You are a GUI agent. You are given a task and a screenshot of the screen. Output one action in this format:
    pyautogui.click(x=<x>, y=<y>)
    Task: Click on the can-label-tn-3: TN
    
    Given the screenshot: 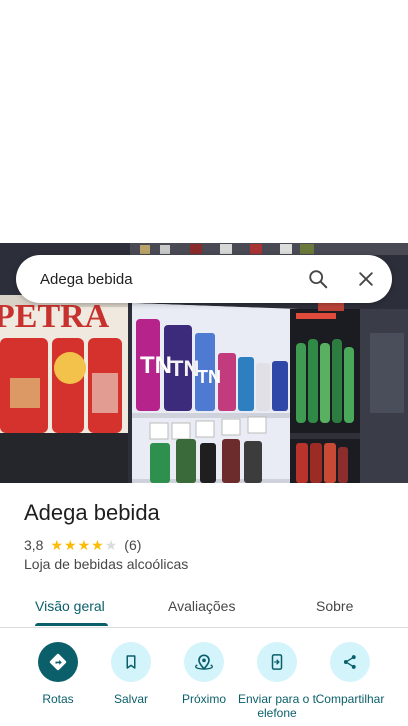 What is the action you would take?
    pyautogui.click(x=209, y=377)
    